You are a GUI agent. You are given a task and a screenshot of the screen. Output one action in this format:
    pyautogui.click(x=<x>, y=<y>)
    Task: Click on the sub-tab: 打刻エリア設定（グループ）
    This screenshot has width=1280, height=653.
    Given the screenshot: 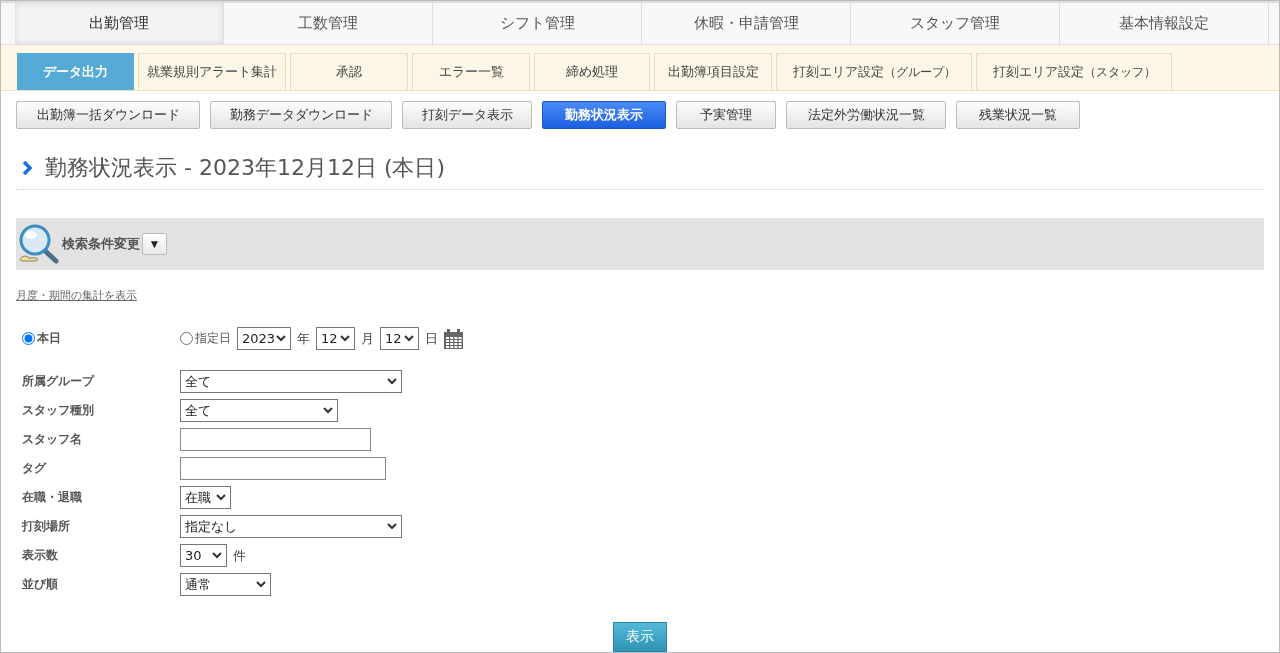 What is the action you would take?
    pyautogui.click(x=874, y=71)
    